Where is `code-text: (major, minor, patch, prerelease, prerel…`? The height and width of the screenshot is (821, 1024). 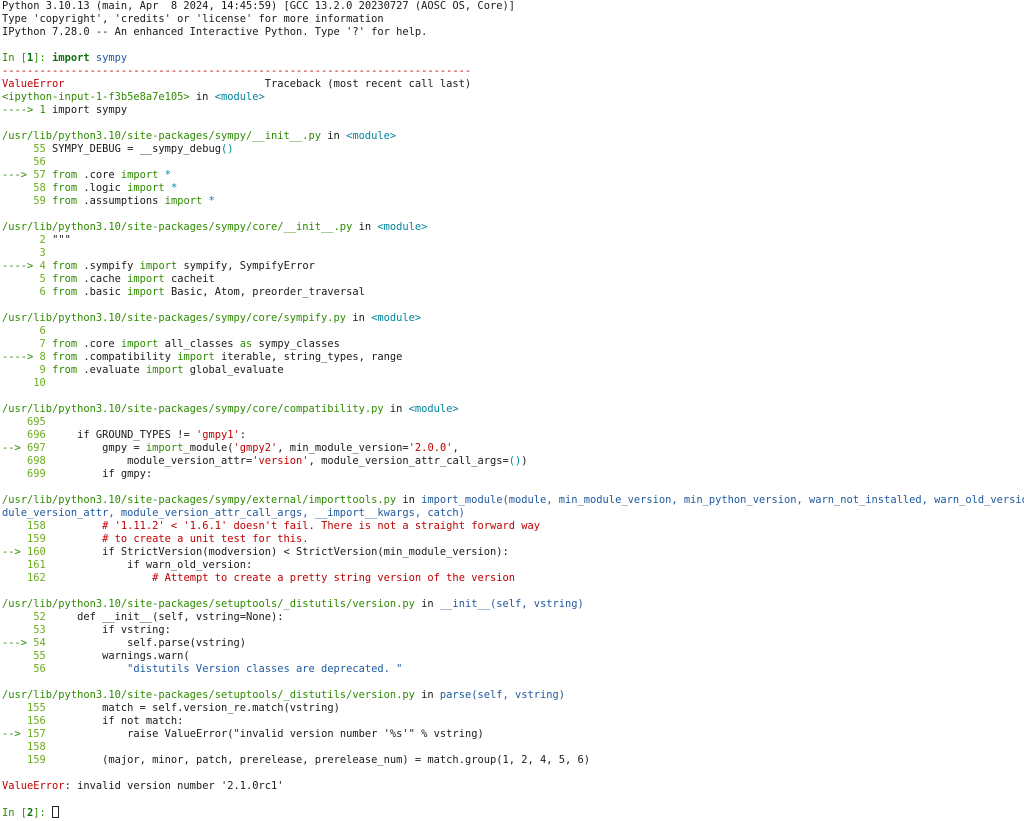 code-text: (major, minor, patch, prerelease, prerel… is located at coordinates (318, 760).